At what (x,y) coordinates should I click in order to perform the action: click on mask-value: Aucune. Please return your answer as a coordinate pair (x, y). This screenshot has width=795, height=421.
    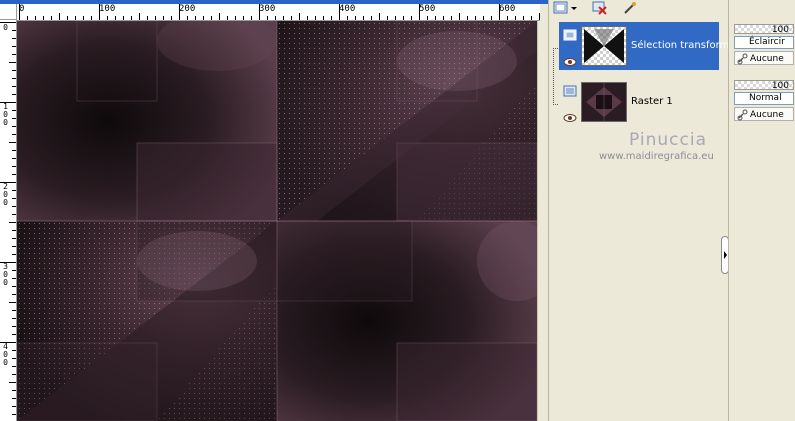
    Looking at the image, I should click on (767, 115).